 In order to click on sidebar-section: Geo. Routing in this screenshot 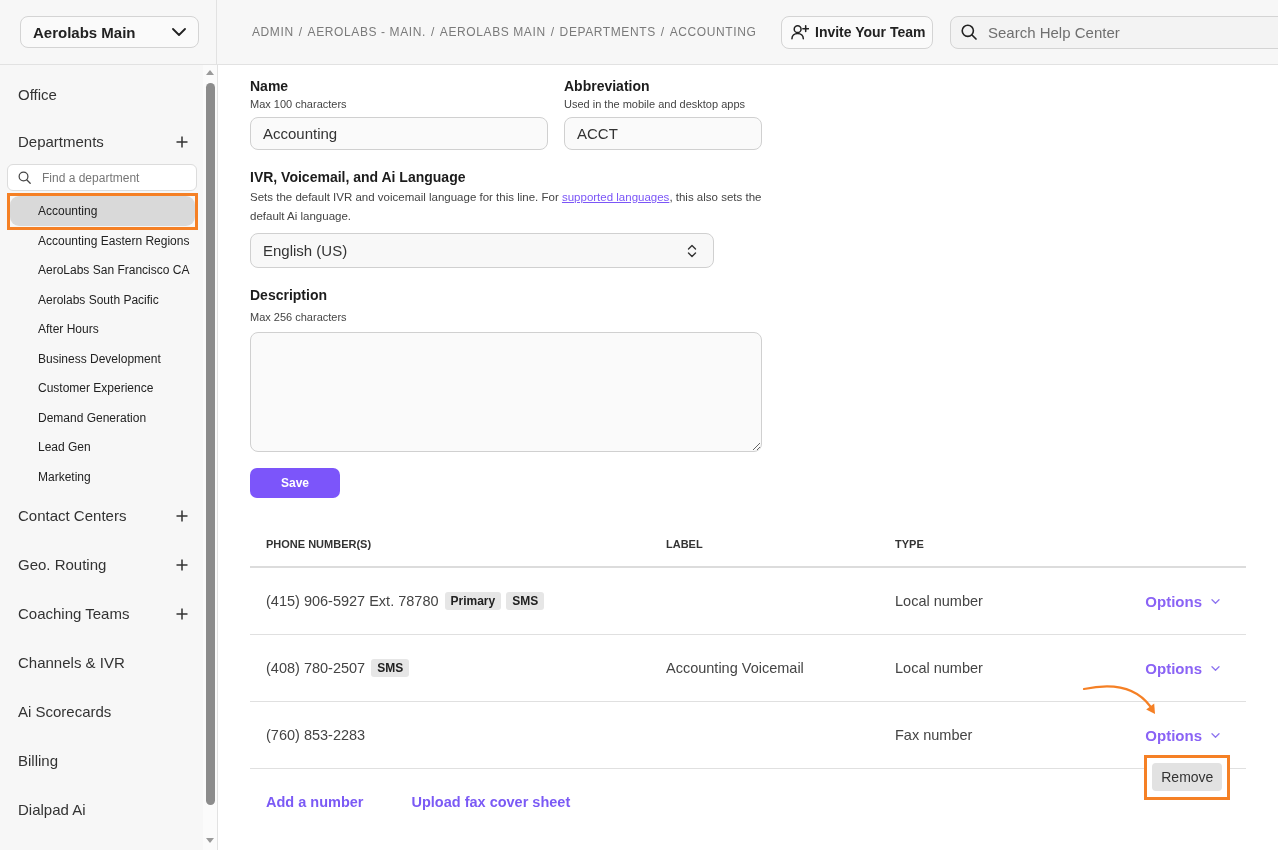, I will do `click(62, 564)`.